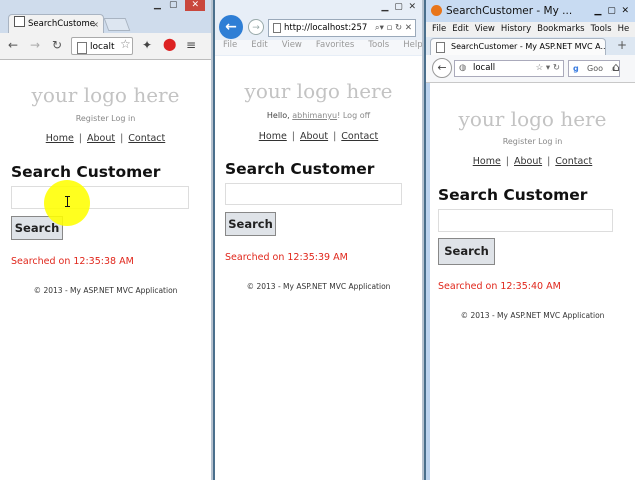  I want to click on home-icon: ⌂, so click(616, 67).